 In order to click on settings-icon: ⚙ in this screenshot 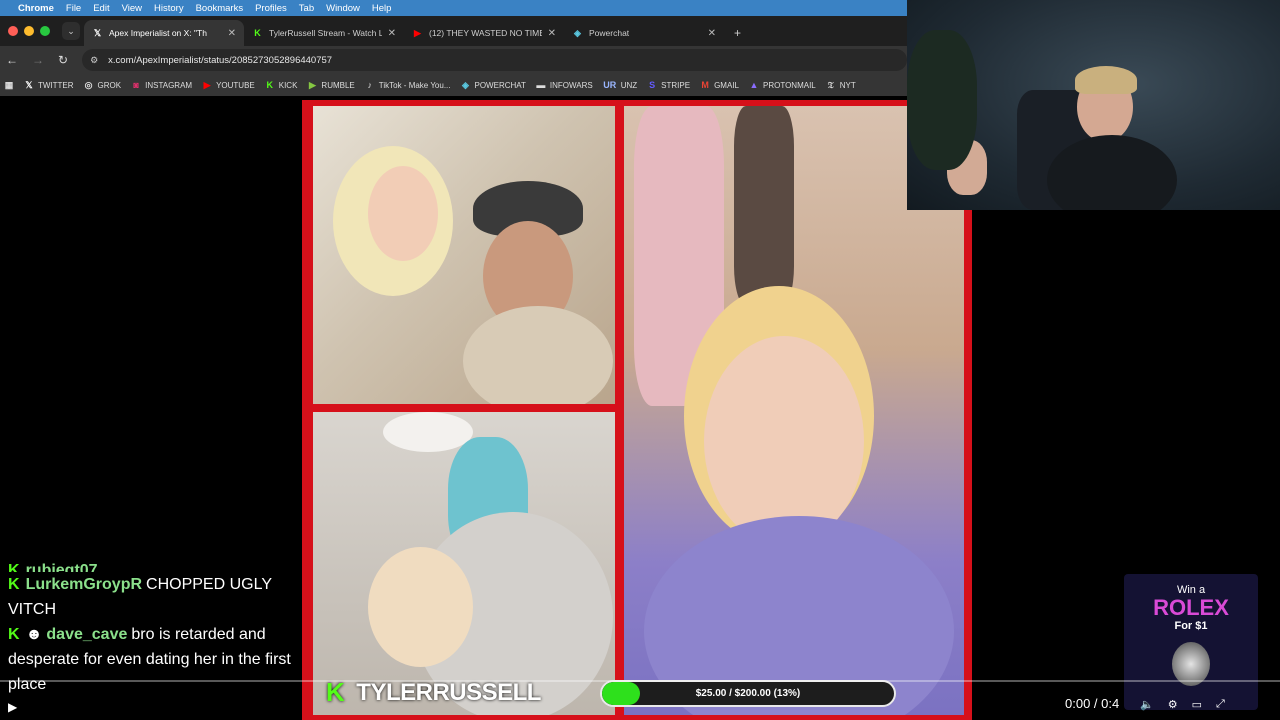, I will do `click(1173, 704)`.